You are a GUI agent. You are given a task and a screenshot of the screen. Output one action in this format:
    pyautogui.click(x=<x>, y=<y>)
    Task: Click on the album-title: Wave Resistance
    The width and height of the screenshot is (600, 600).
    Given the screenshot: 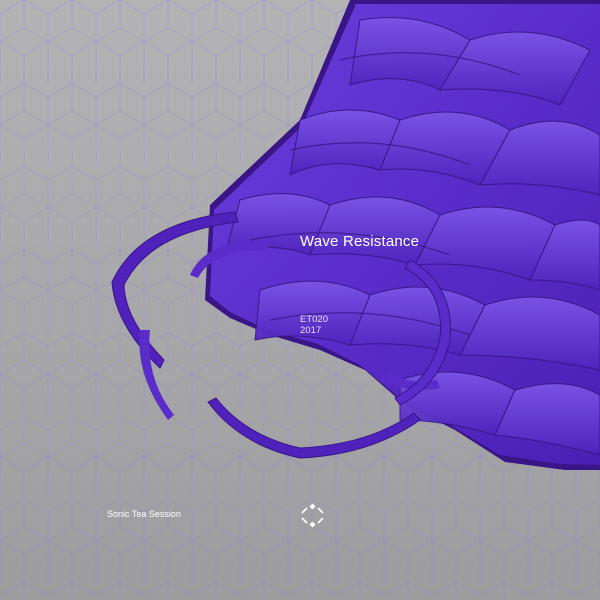 What is the action you would take?
    pyautogui.click(x=360, y=241)
    